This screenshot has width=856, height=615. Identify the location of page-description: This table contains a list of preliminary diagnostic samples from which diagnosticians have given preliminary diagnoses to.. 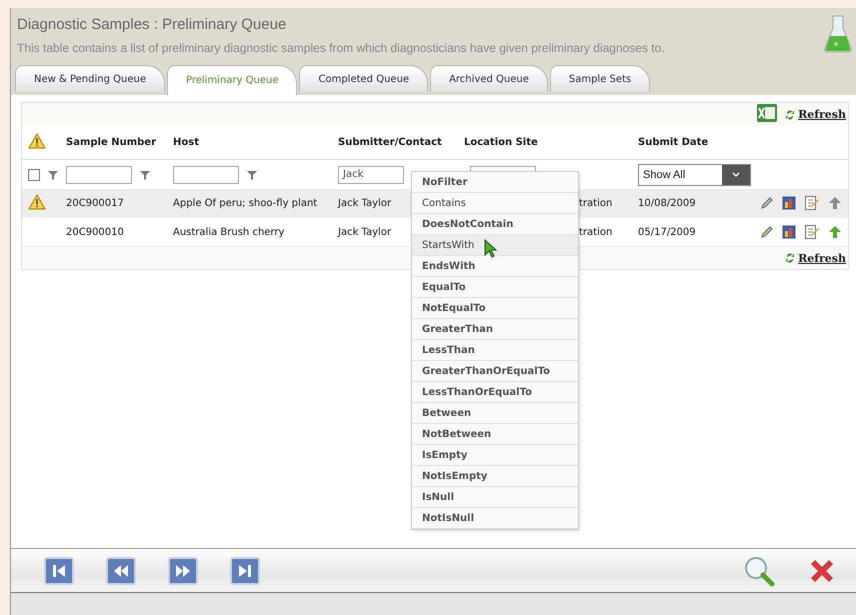
(341, 48).